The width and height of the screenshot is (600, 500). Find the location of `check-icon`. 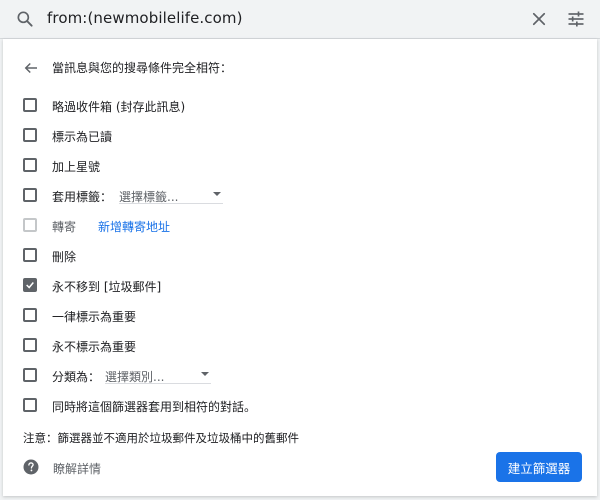

check-icon is located at coordinates (30, 285).